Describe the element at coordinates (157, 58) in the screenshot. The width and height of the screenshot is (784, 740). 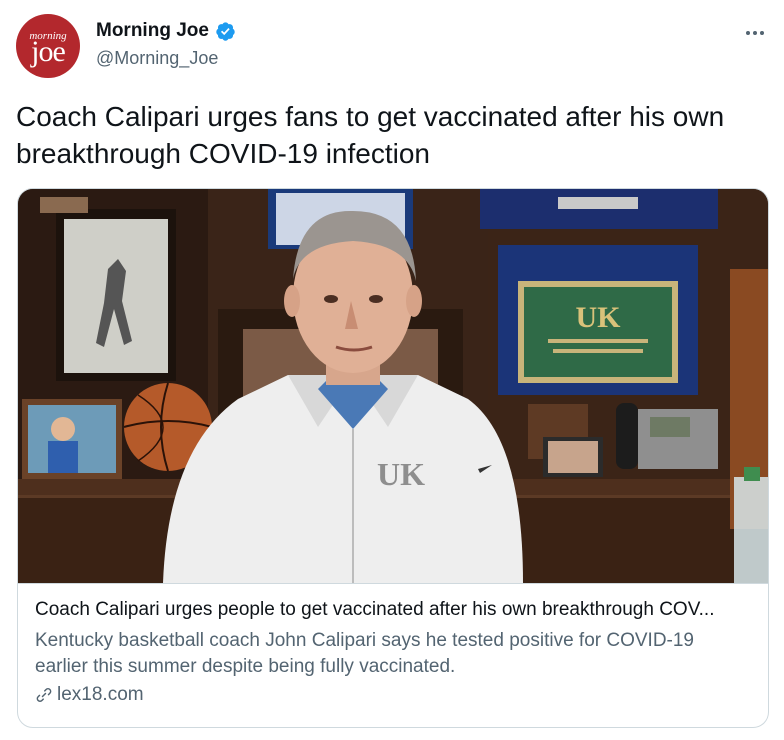
I see `user-handle: @Morning_Joe` at that location.